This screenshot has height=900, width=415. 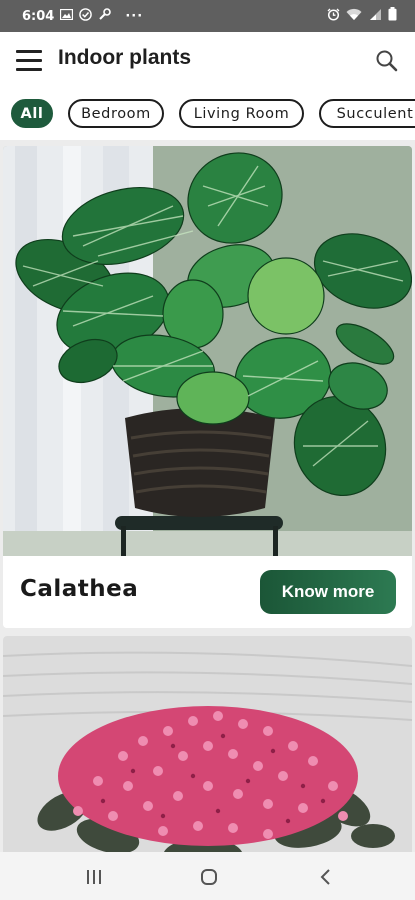 What do you see at coordinates (326, 877) in the screenshot?
I see `back-icon` at bounding box center [326, 877].